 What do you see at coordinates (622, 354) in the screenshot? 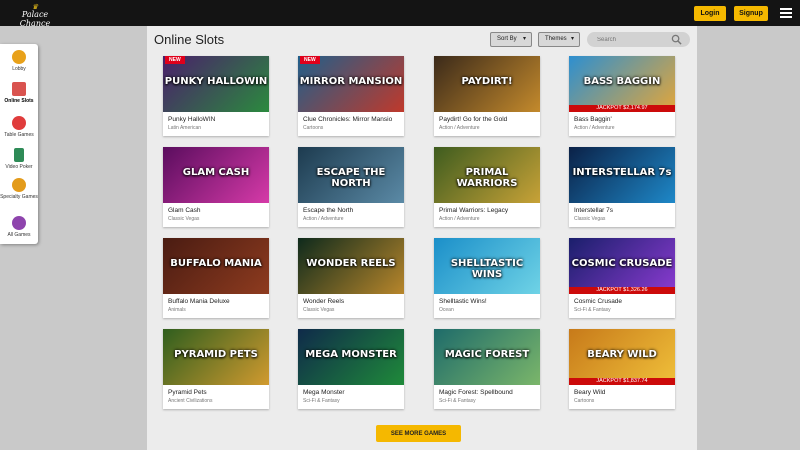
I see `game-thumbnail-title: BEARY WILD` at bounding box center [622, 354].